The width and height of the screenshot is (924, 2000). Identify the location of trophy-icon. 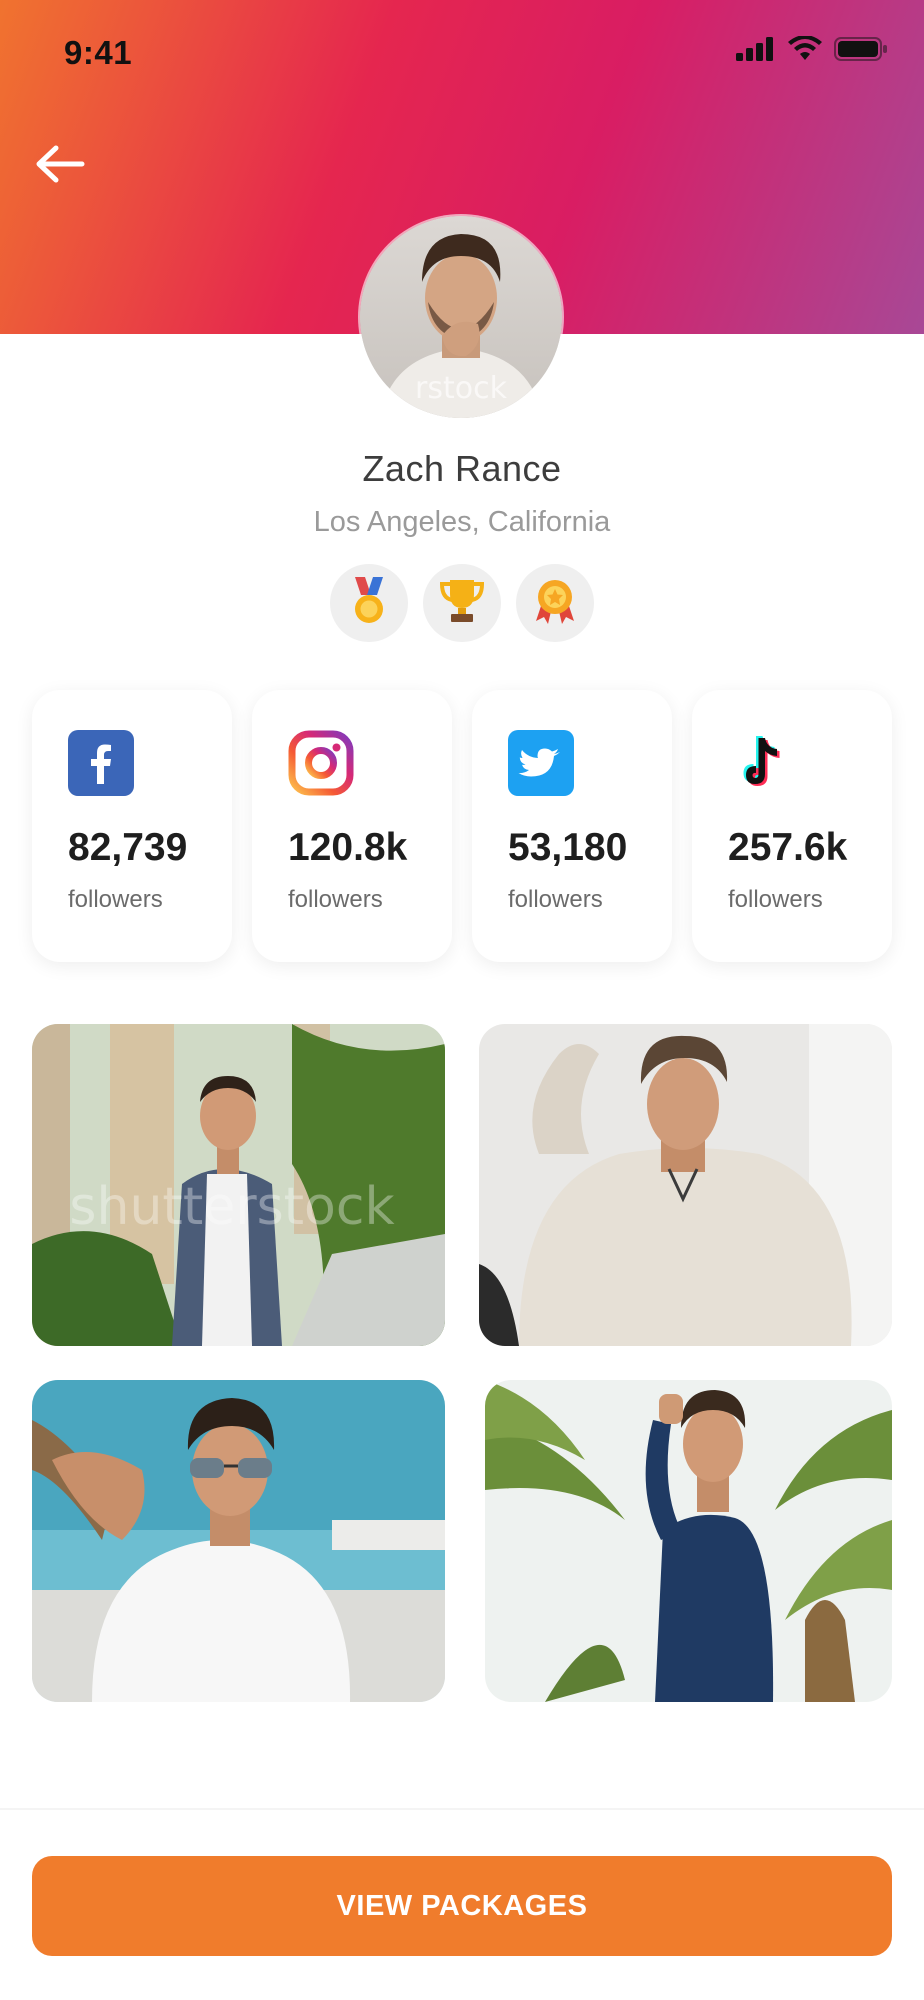
(462, 603).